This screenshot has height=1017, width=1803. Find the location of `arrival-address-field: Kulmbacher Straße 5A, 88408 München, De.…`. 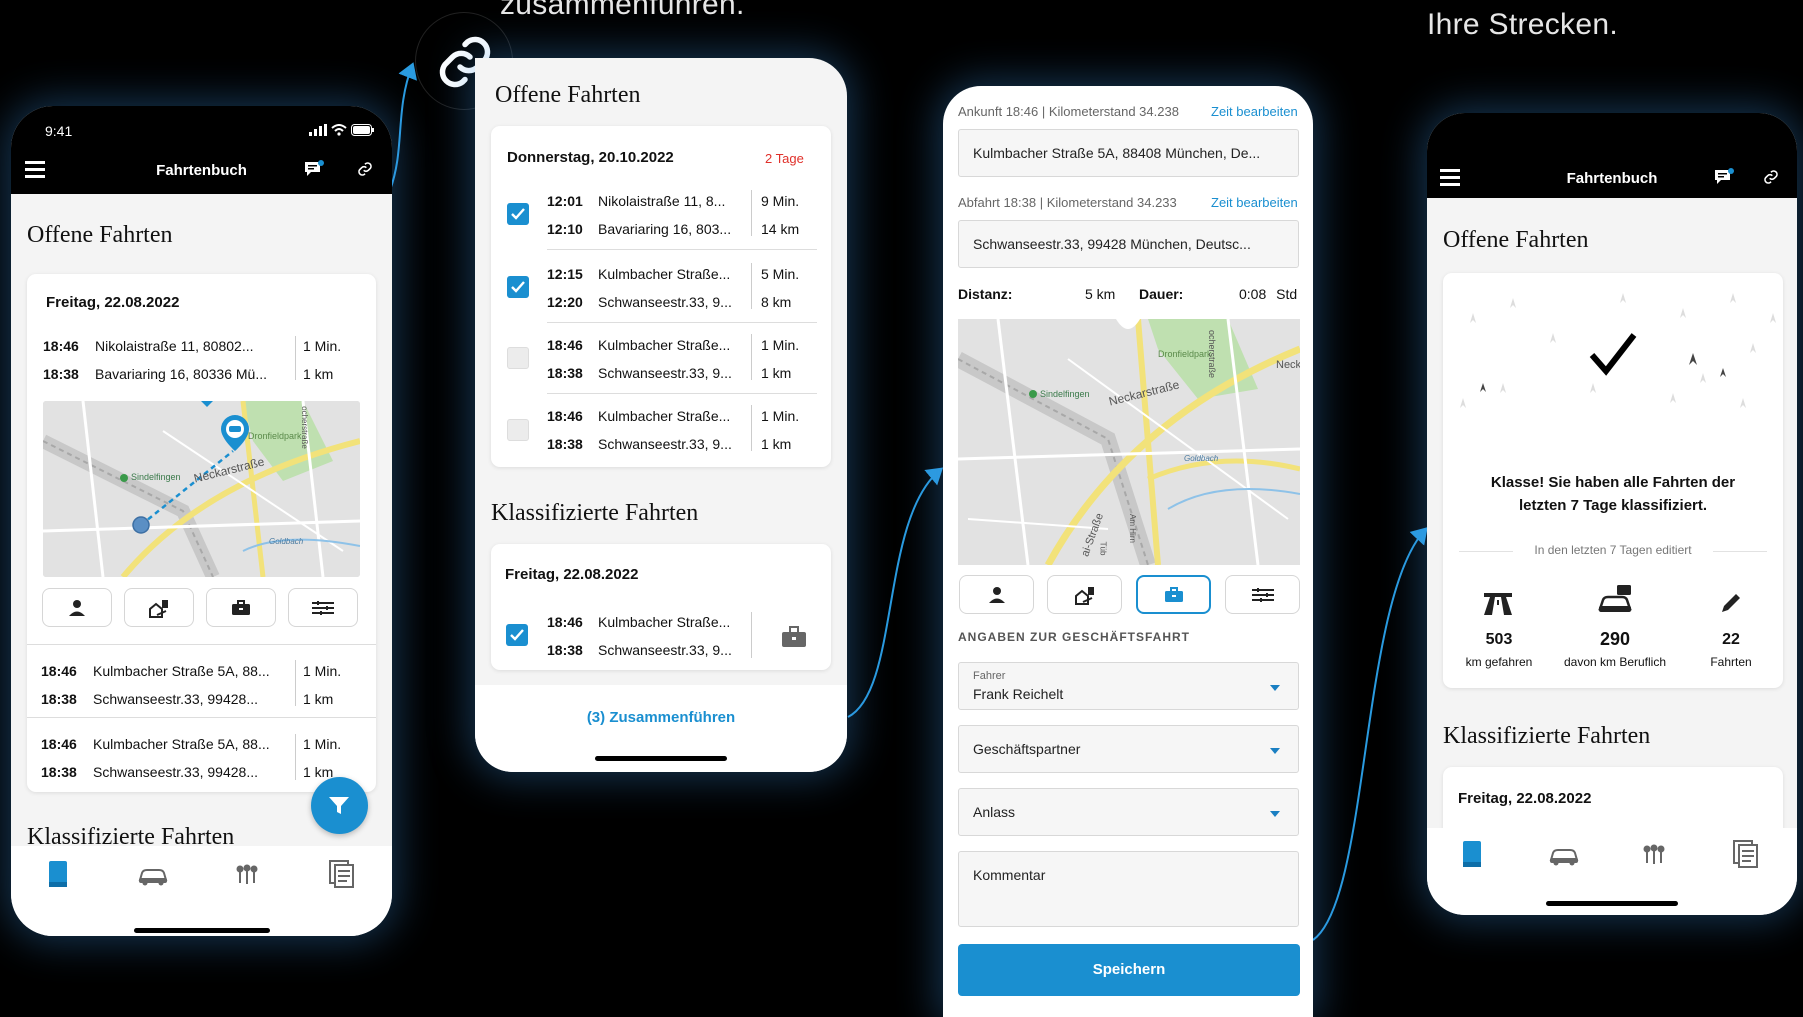

arrival-address-field: Kulmbacher Straße 5A, 88408 München, De.… is located at coordinates (1128, 153).